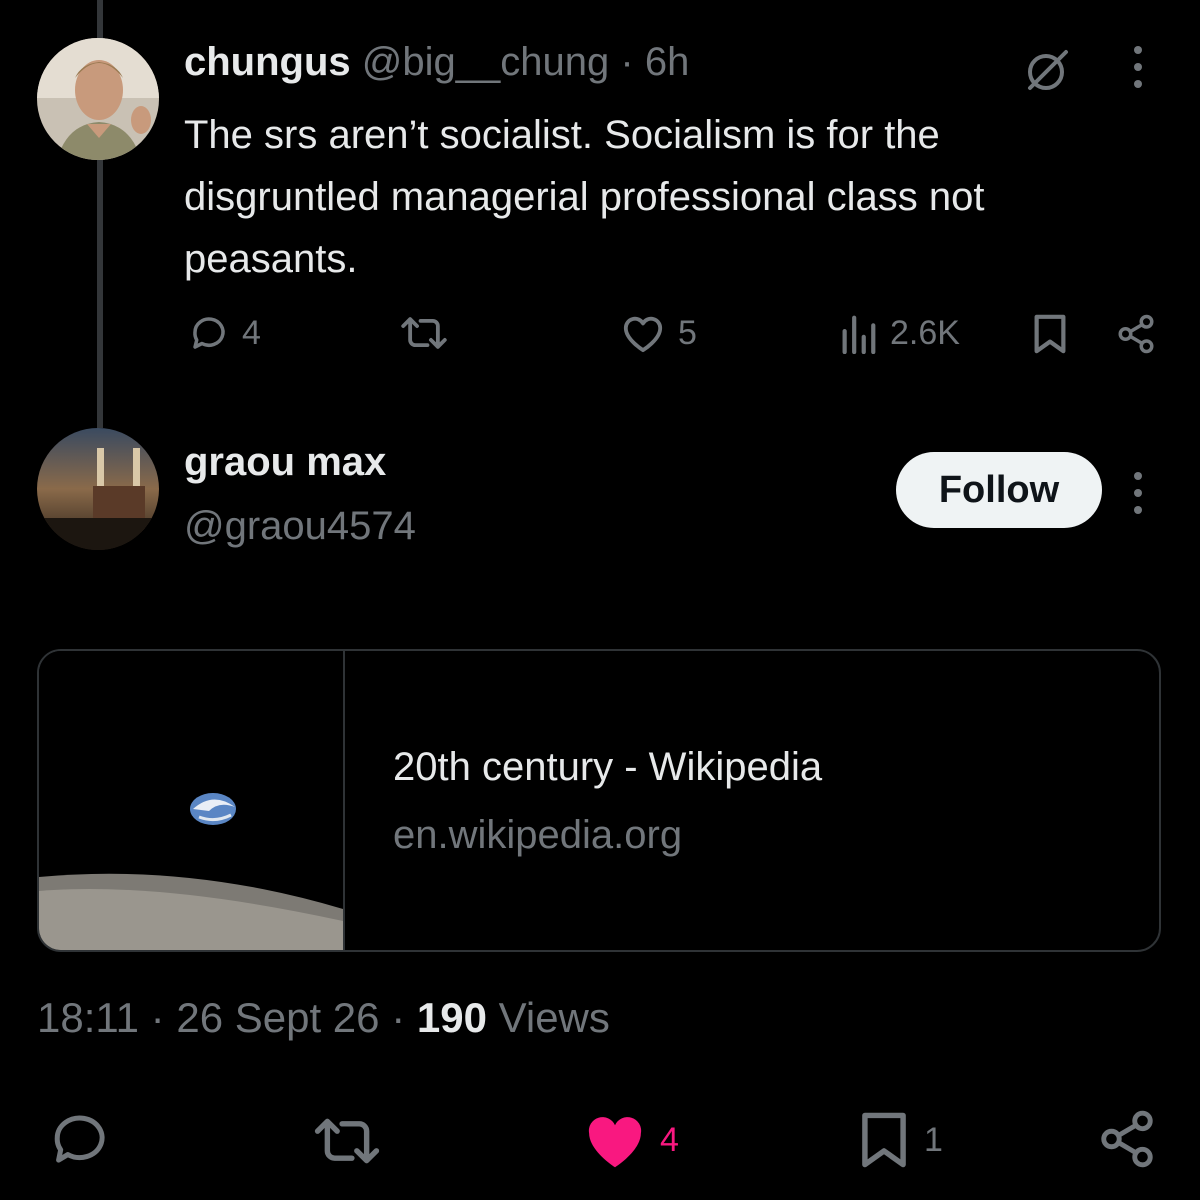 The image size is (1200, 1200). I want to click on views-button: 2.6K, so click(899, 333).